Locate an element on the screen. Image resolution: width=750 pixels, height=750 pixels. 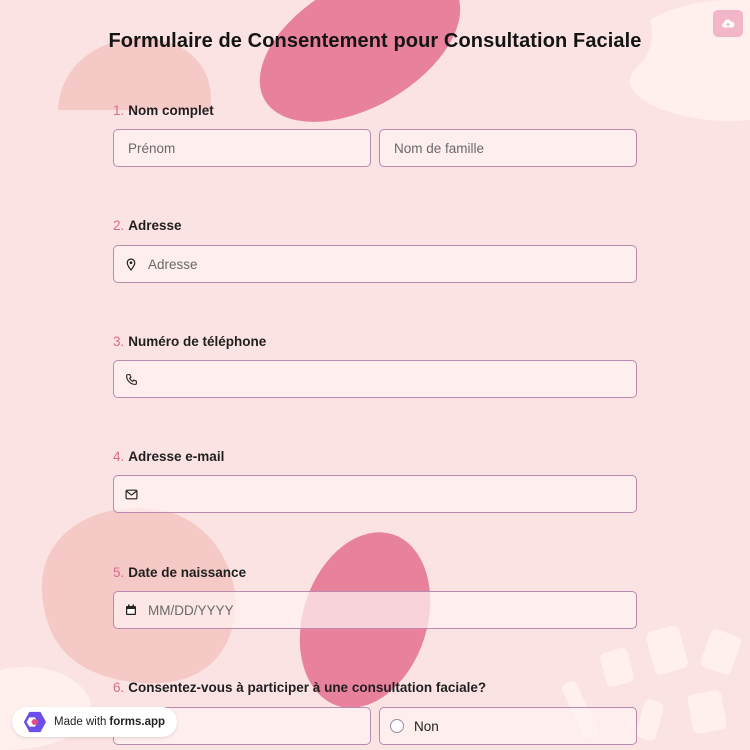
question-number: 3. is located at coordinates (119, 341).